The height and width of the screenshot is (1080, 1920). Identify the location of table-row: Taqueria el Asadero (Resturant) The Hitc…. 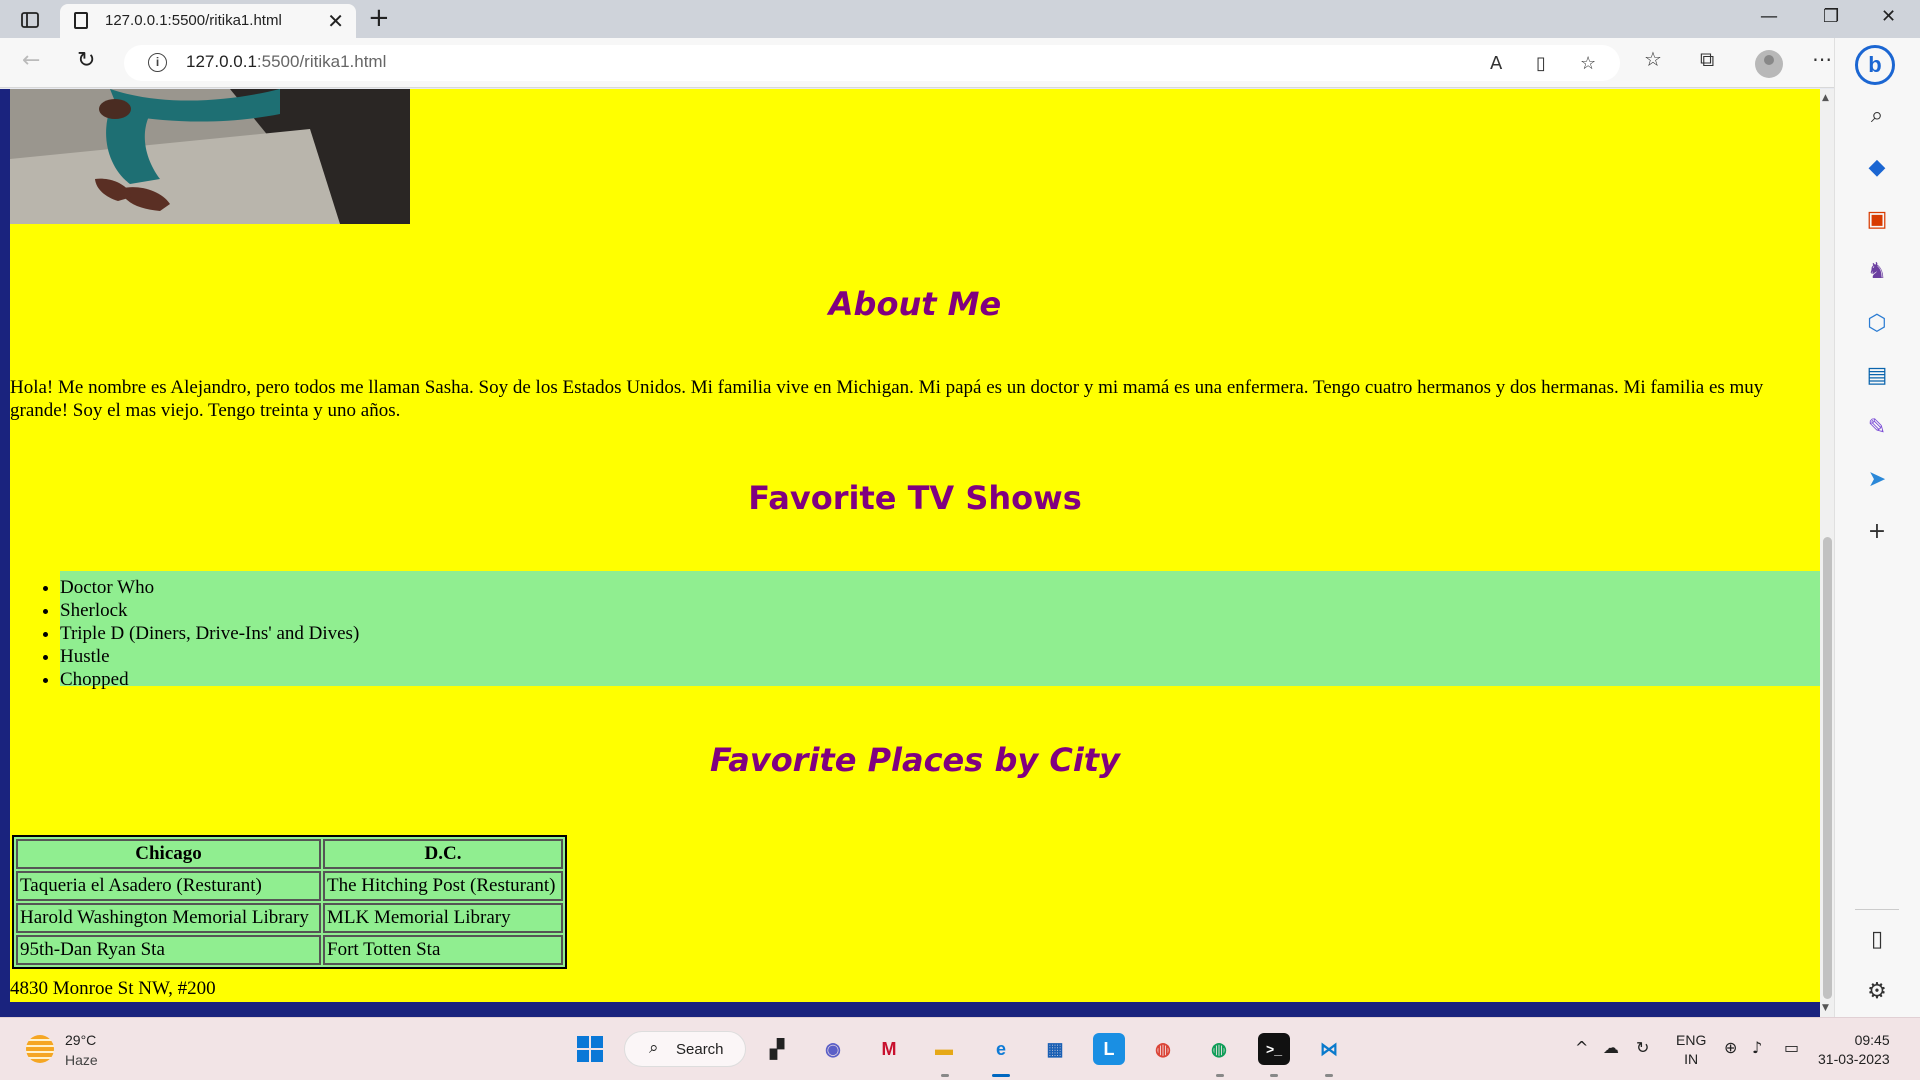
(289, 886).